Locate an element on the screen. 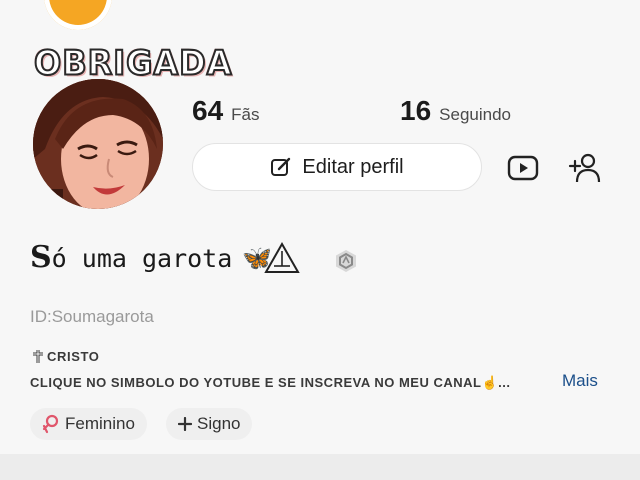 This screenshot has height=480, width=640. female-symbol-icon is located at coordinates (50, 424).